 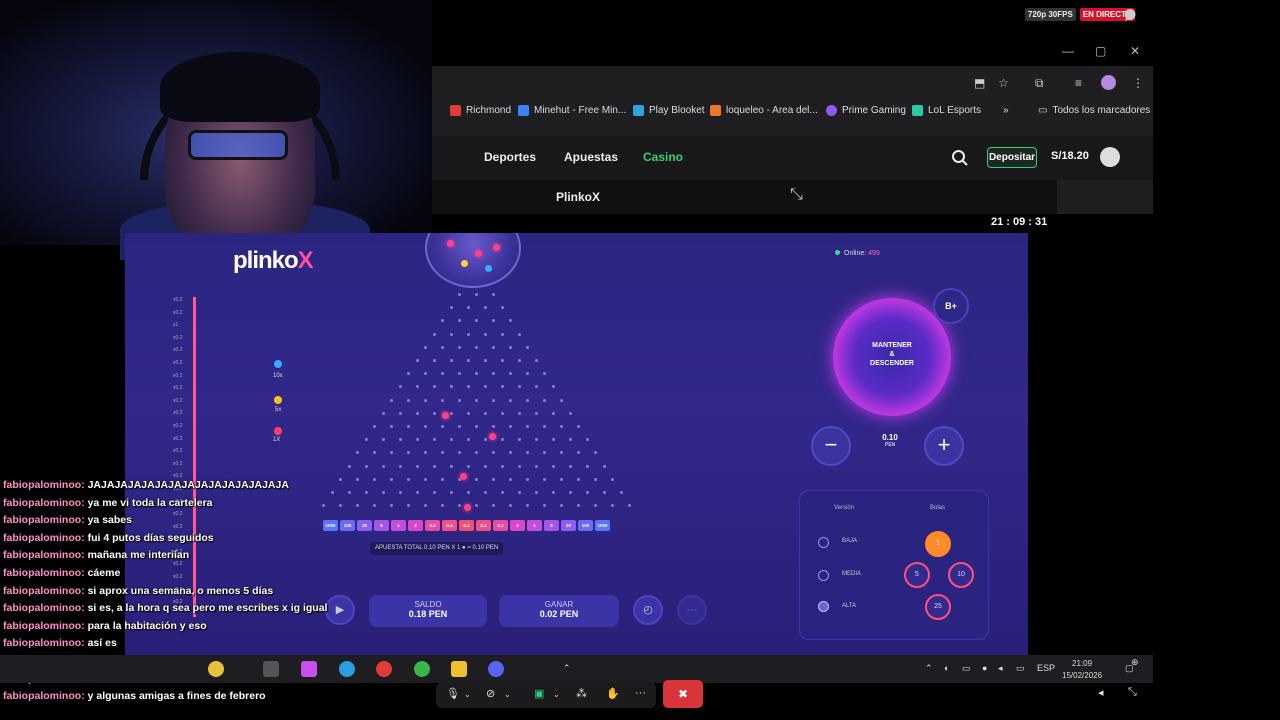 I want to click on maximize-button: ▢, so click(x=1100, y=51).